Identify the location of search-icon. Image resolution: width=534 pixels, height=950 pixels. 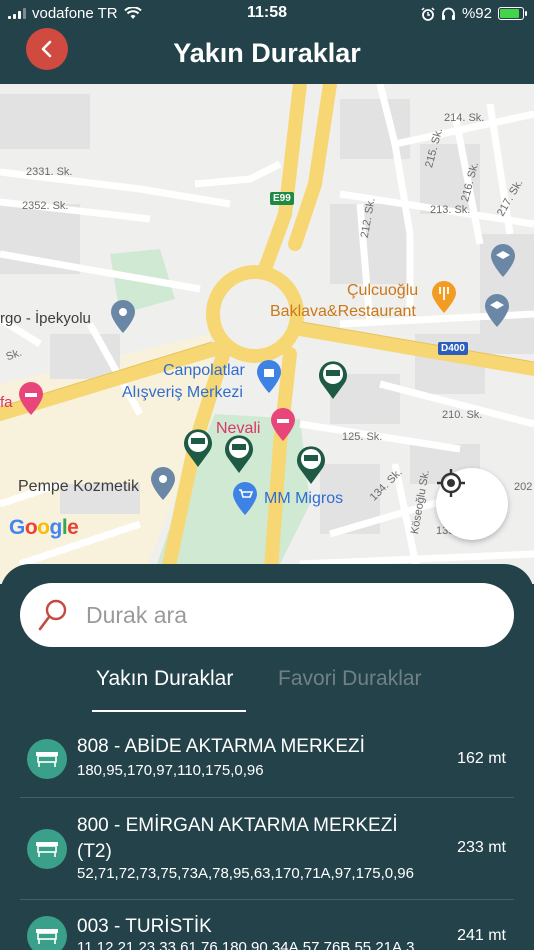
(52, 615).